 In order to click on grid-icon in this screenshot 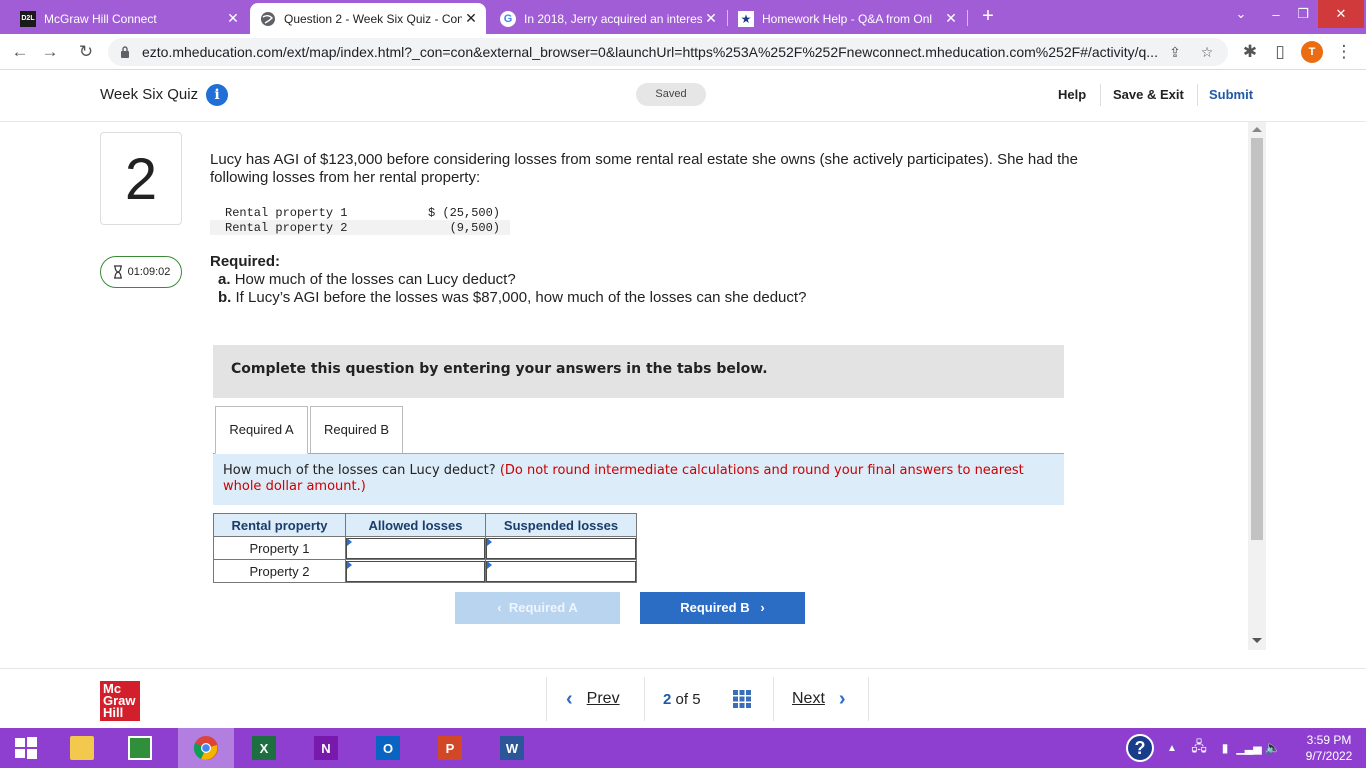, I will do `click(742, 699)`.